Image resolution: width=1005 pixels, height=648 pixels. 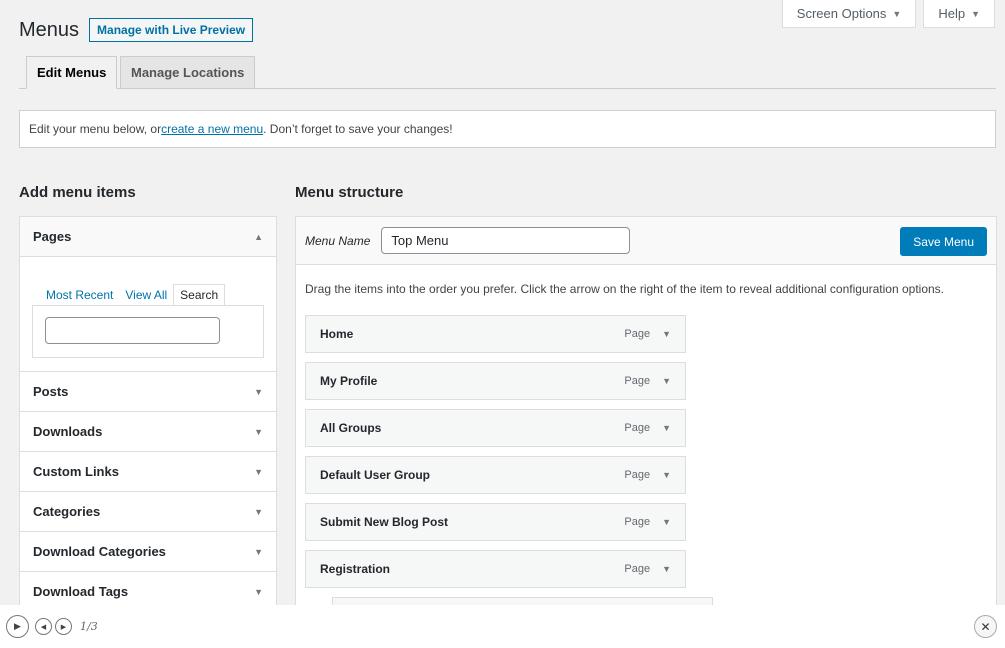 I want to click on subtab-most-recent: Most Recent, so click(x=79, y=295).